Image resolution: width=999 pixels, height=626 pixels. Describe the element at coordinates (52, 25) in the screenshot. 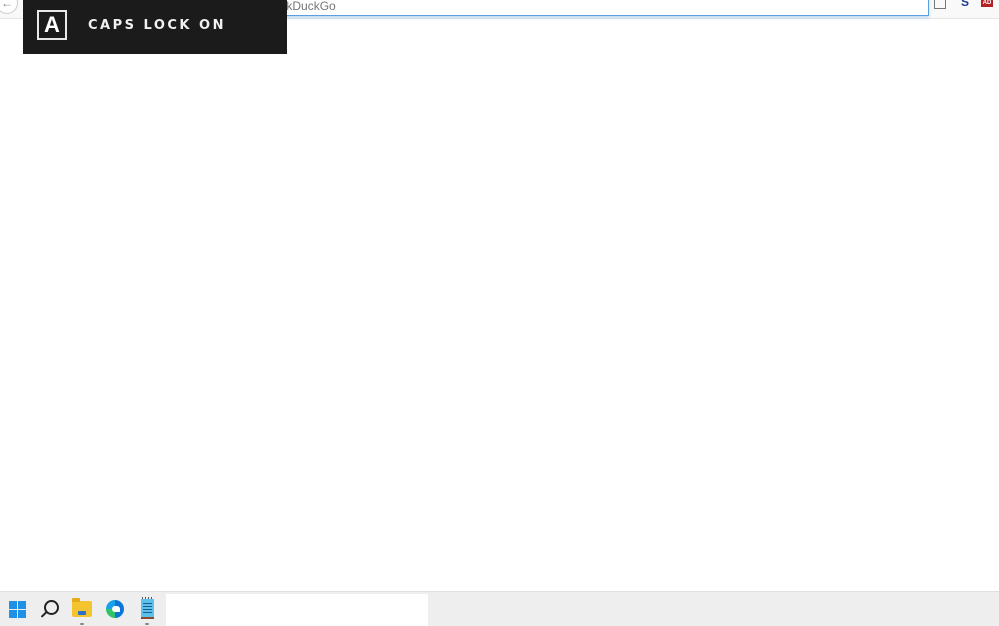

I see `caps-lock-key-icon: A` at that location.